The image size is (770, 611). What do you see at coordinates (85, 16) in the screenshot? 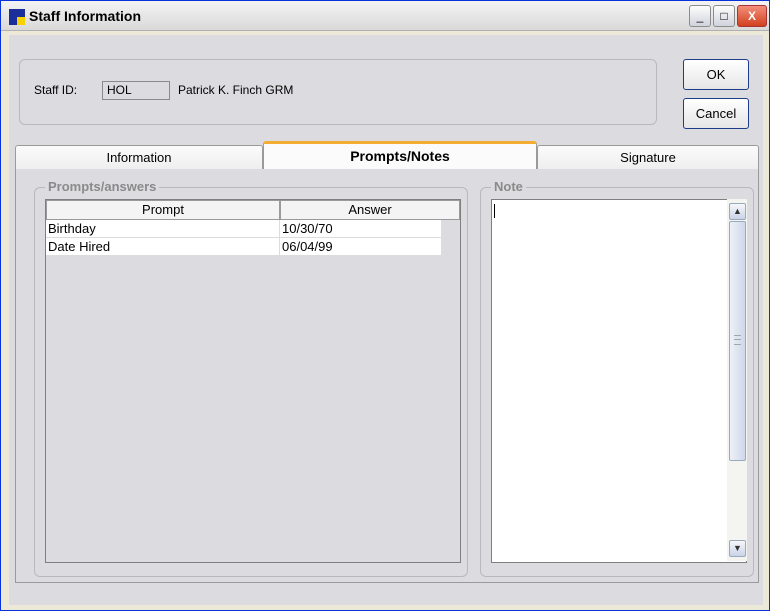
I see `window-title: Staff Information` at bounding box center [85, 16].